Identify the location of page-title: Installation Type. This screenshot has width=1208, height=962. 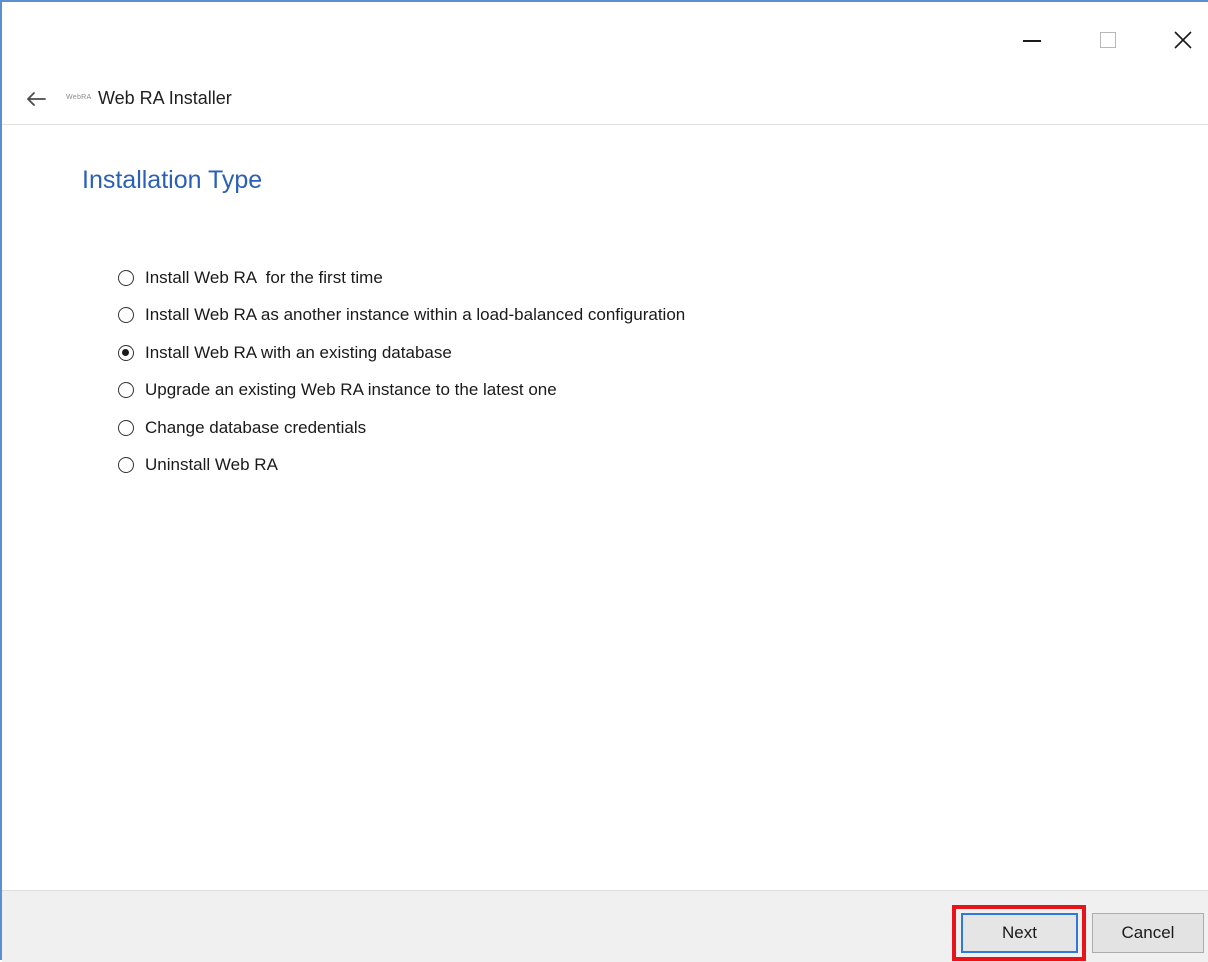
(172, 180).